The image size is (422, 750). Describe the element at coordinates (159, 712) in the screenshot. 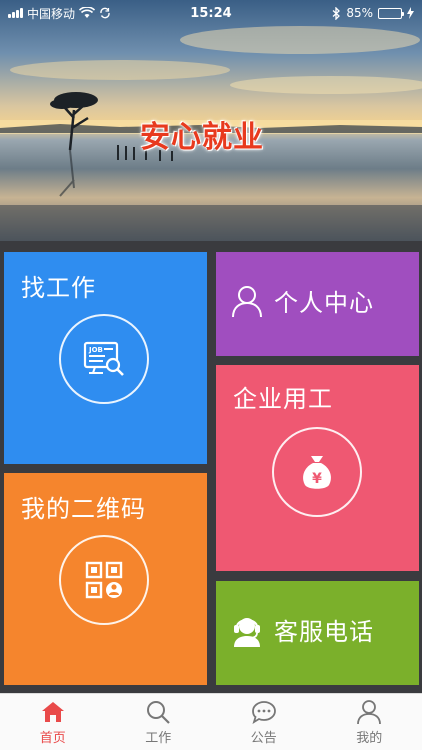

I see `search-icon` at that location.